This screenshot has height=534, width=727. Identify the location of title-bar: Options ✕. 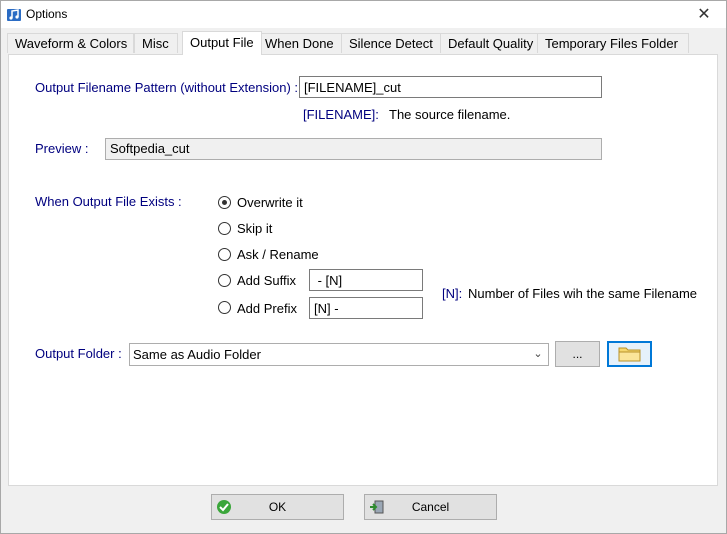
(363, 14).